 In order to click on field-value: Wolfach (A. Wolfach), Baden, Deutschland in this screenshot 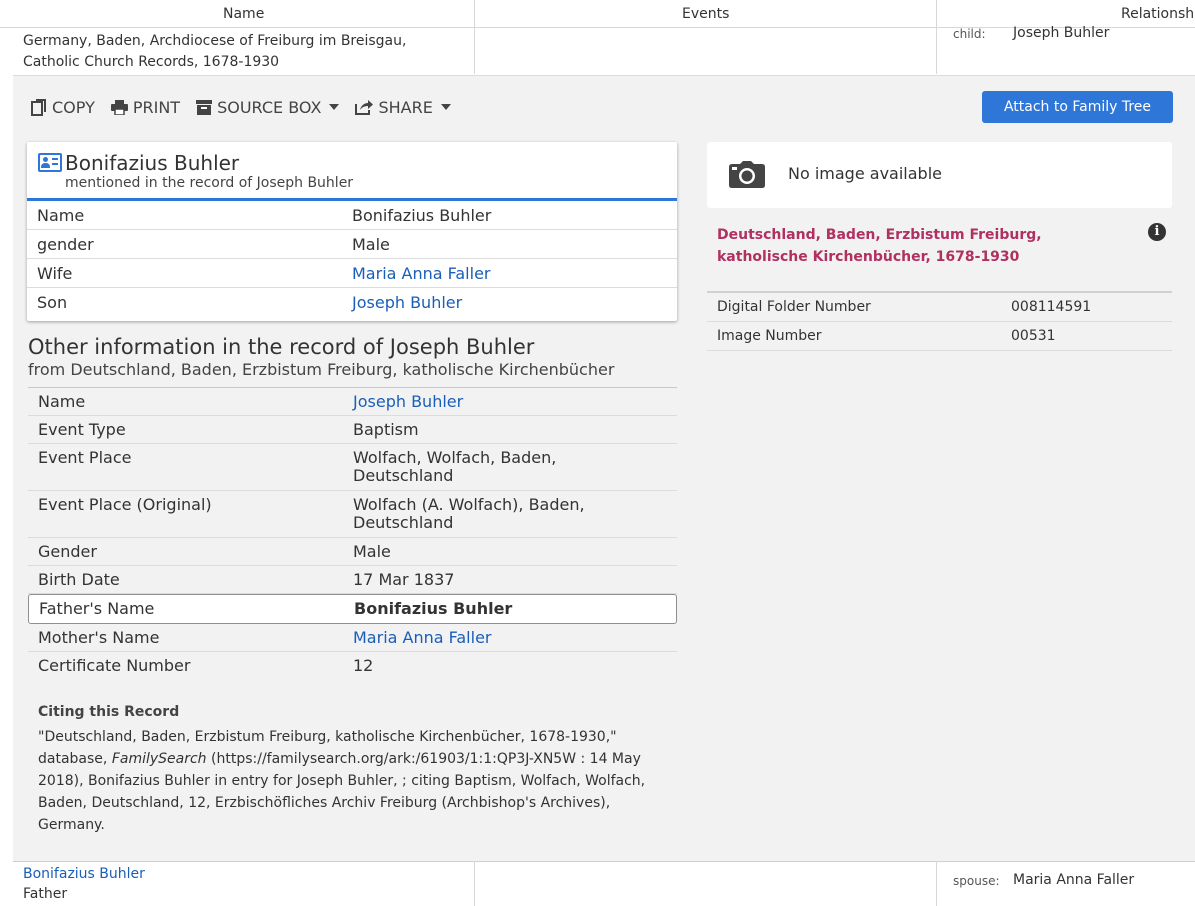, I will do `click(469, 513)`.